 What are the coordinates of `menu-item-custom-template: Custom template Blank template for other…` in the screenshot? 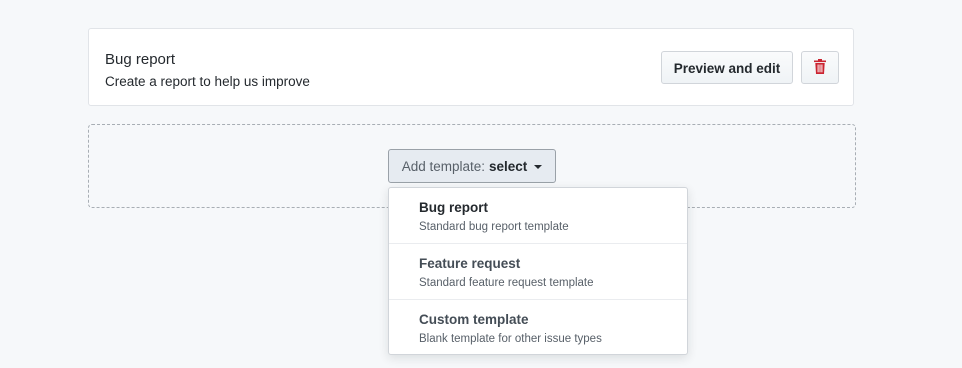 It's located at (538, 328).